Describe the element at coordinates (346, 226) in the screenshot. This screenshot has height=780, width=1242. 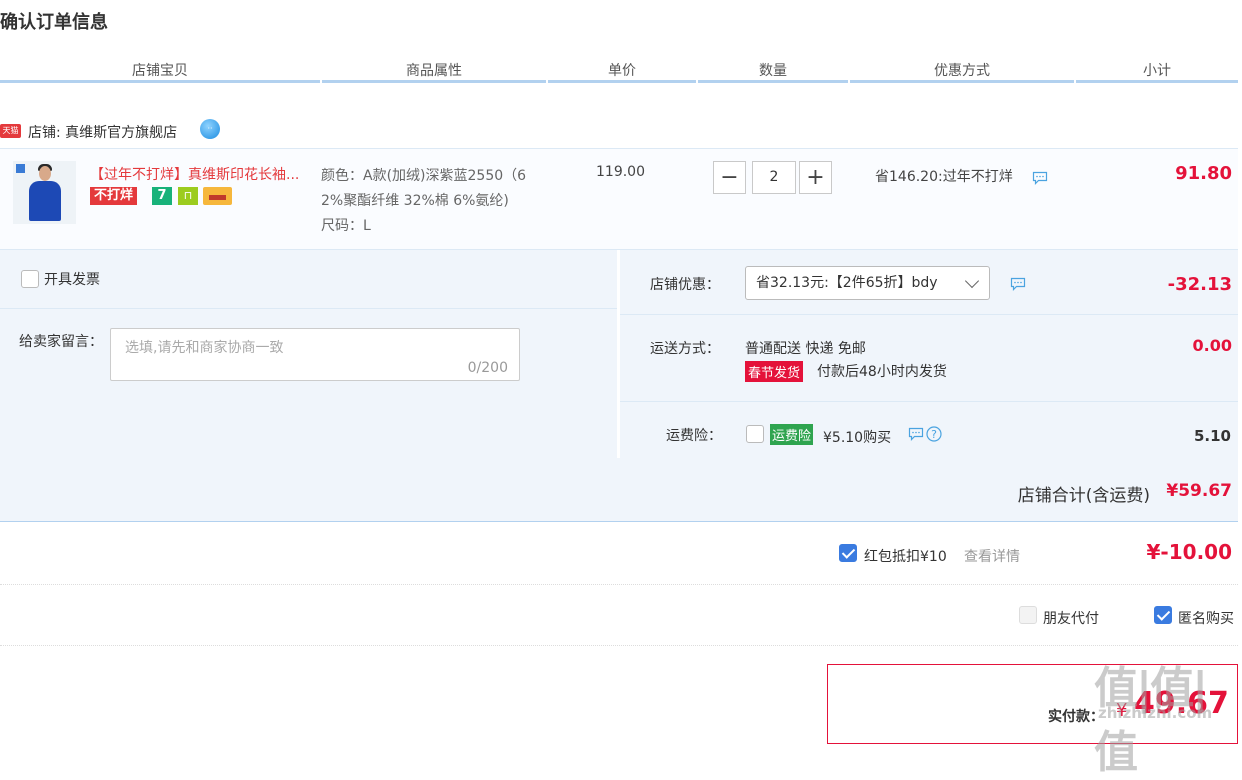
I see `attr-size: 尺码：L` at that location.